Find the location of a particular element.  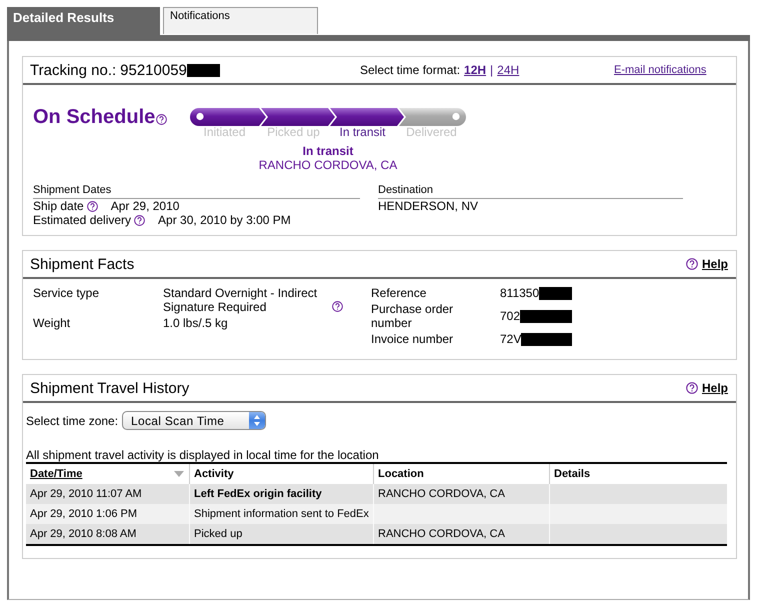

status-title: On Schedule is located at coordinates (94, 117).